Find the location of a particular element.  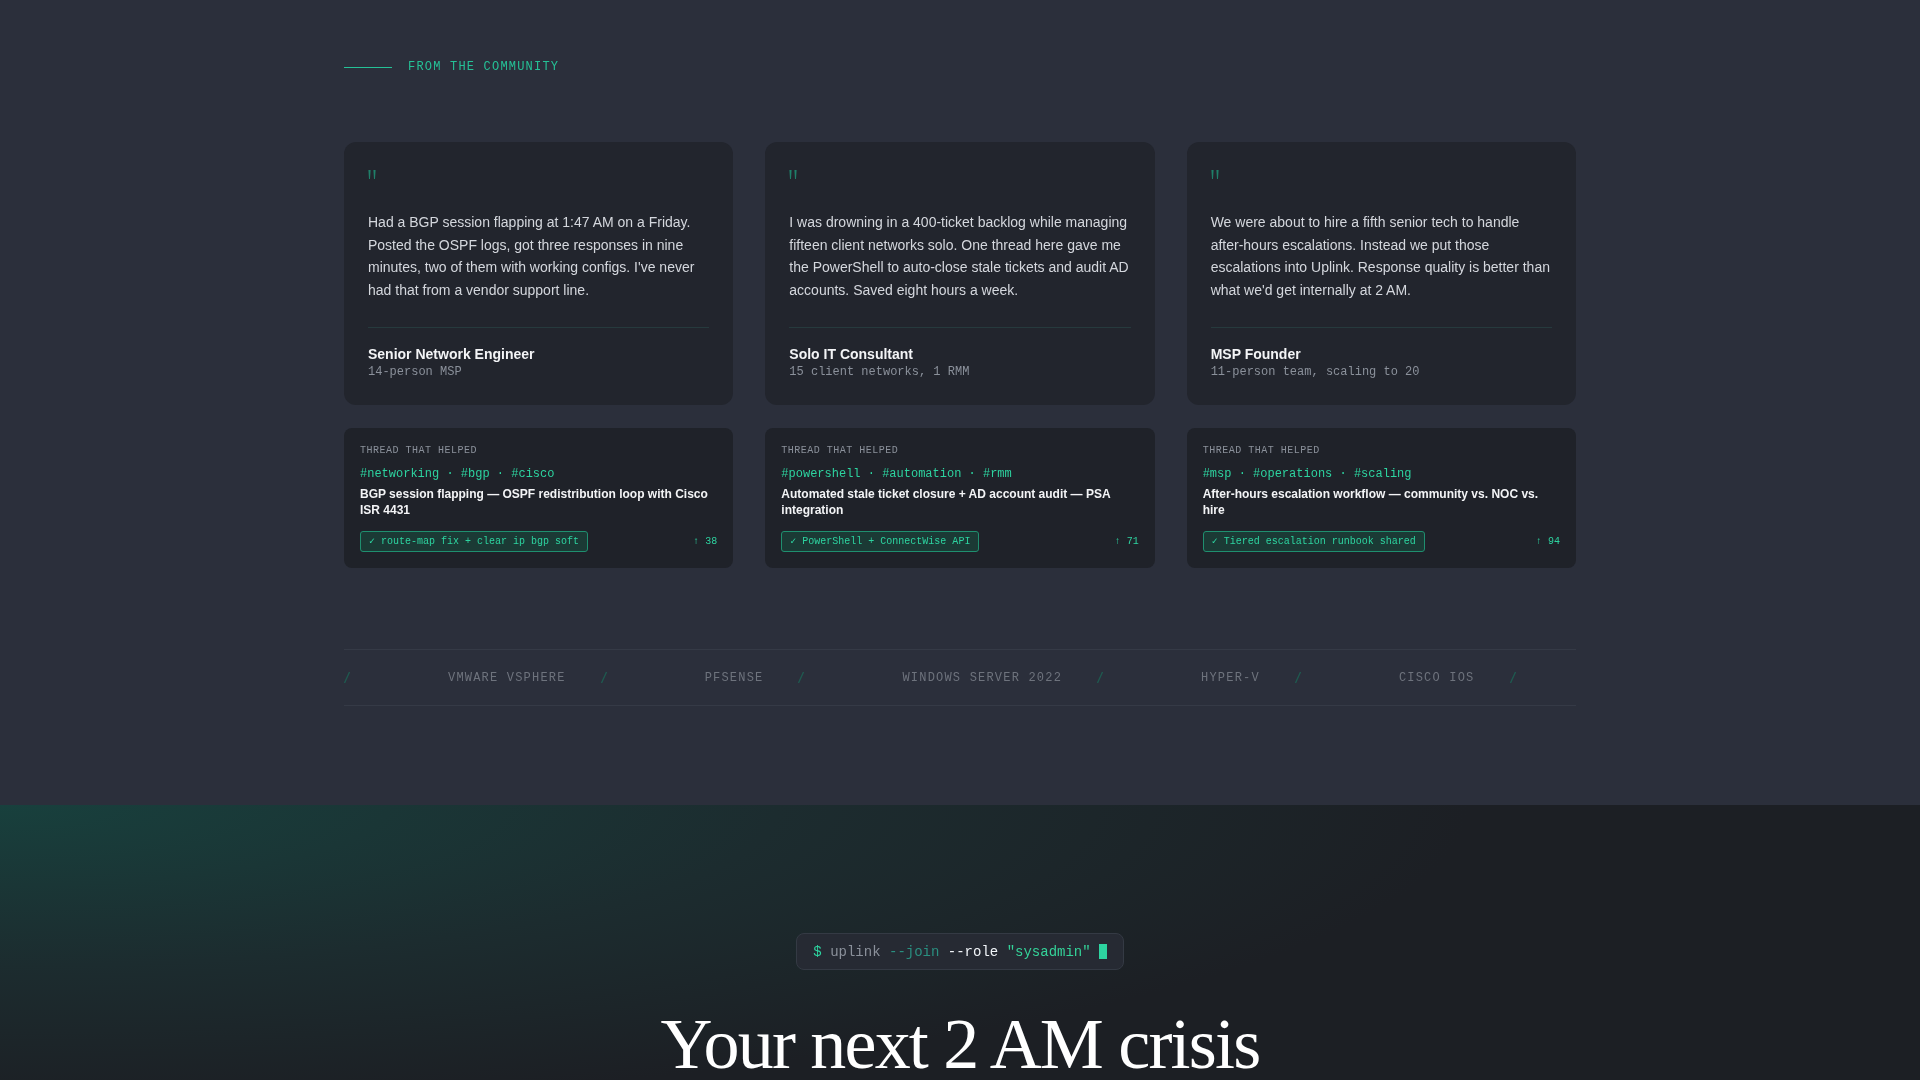

technology-name: PFSENSE is located at coordinates (734, 677).